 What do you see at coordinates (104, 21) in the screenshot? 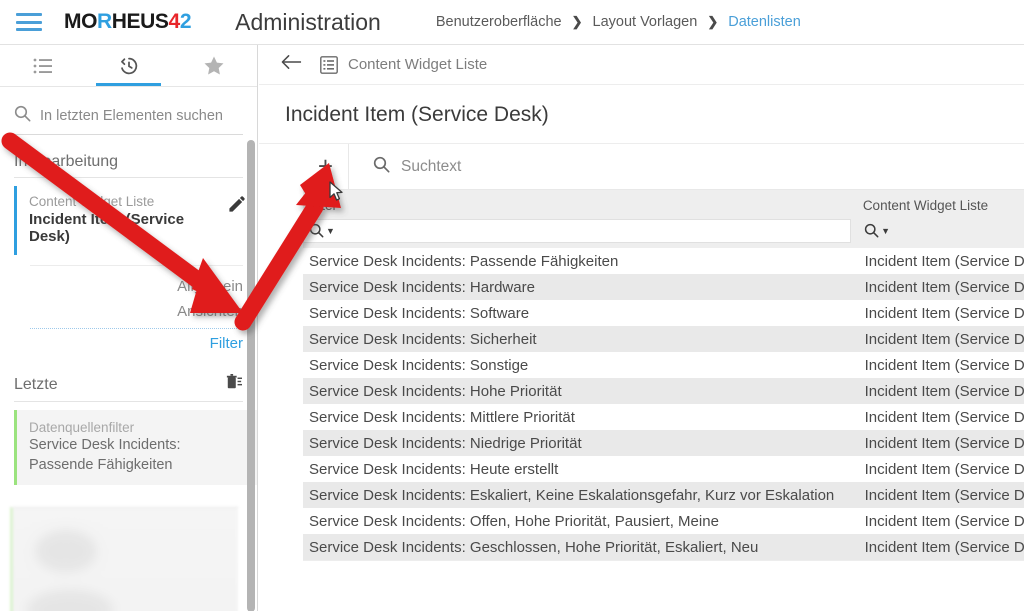
I see `logo-part-2: R` at bounding box center [104, 21].